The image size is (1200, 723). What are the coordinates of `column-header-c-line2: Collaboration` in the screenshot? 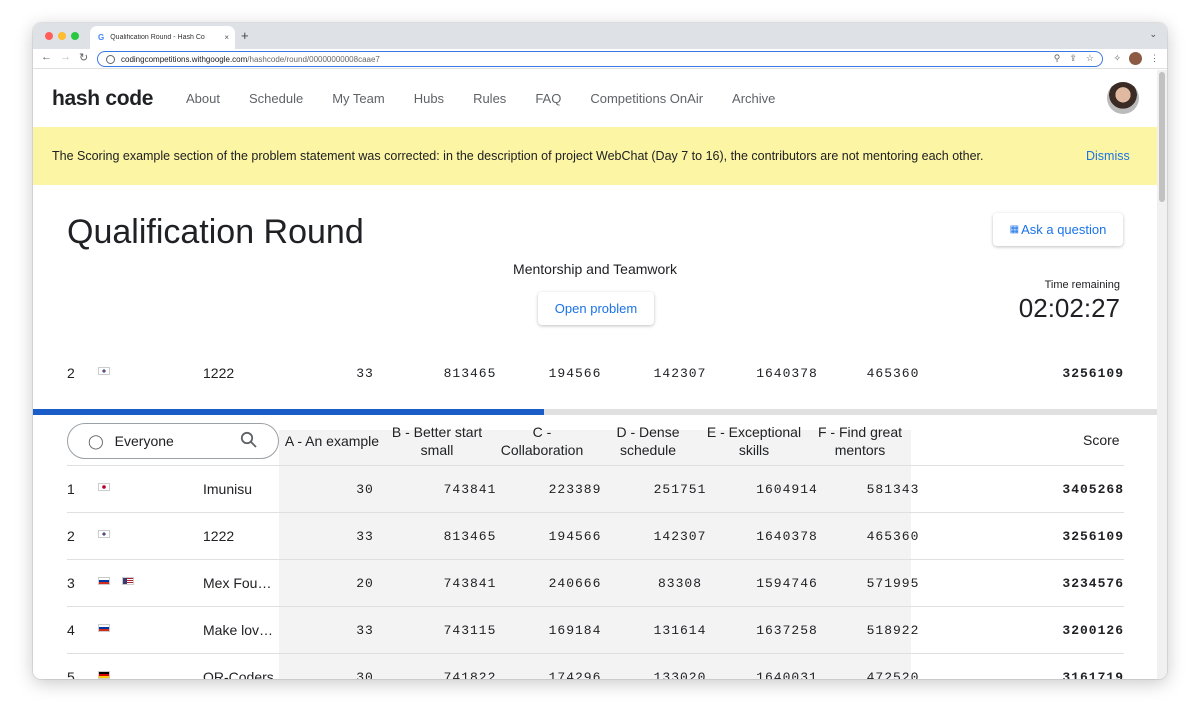 It's located at (542, 450).